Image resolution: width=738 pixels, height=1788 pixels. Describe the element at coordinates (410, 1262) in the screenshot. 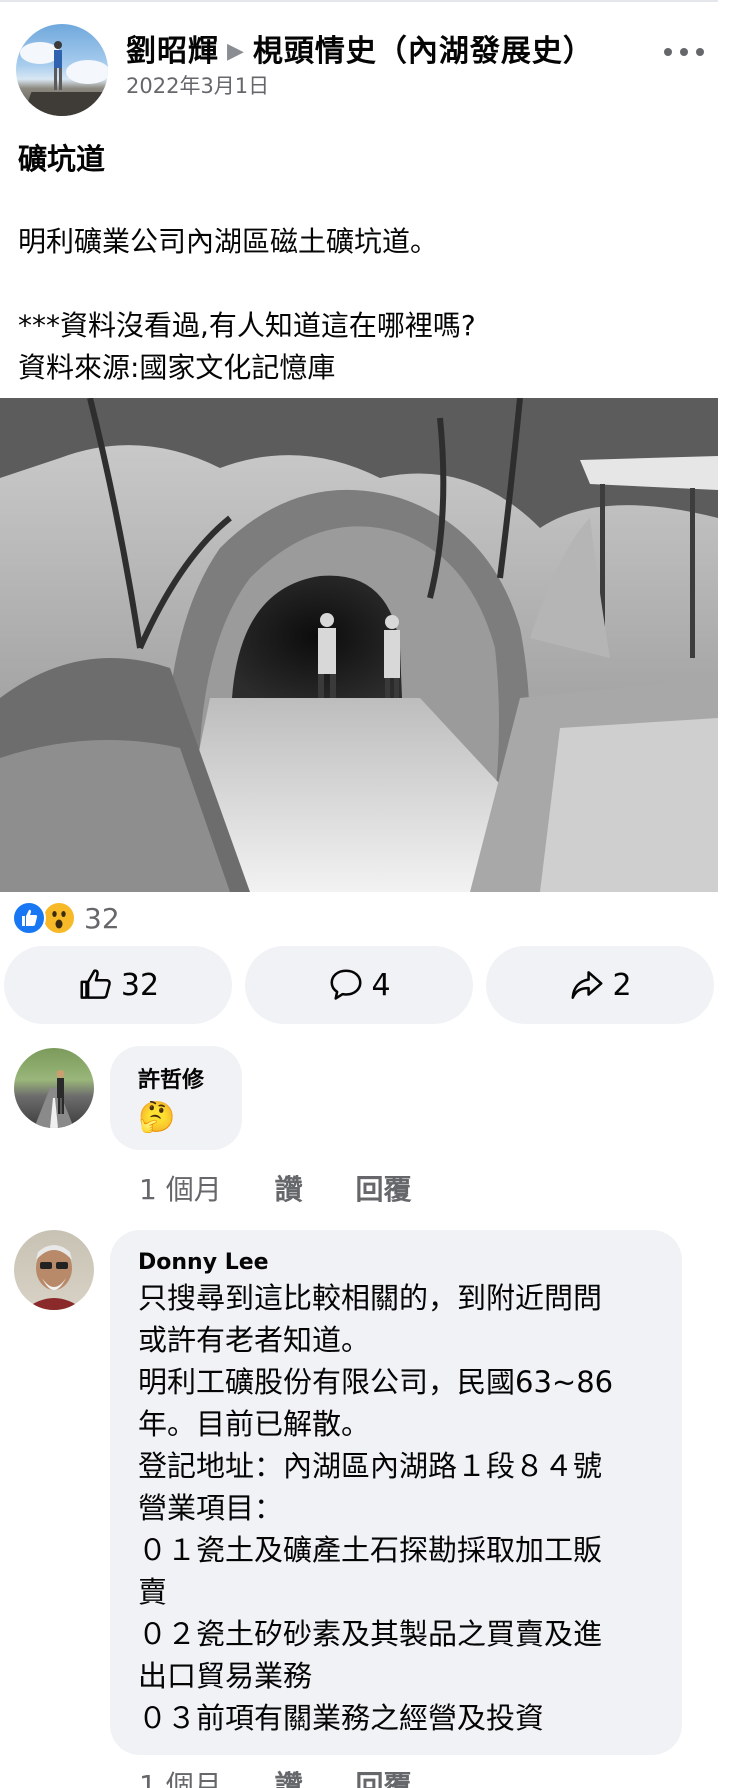

I see `comment-author: Donny Lee` at that location.